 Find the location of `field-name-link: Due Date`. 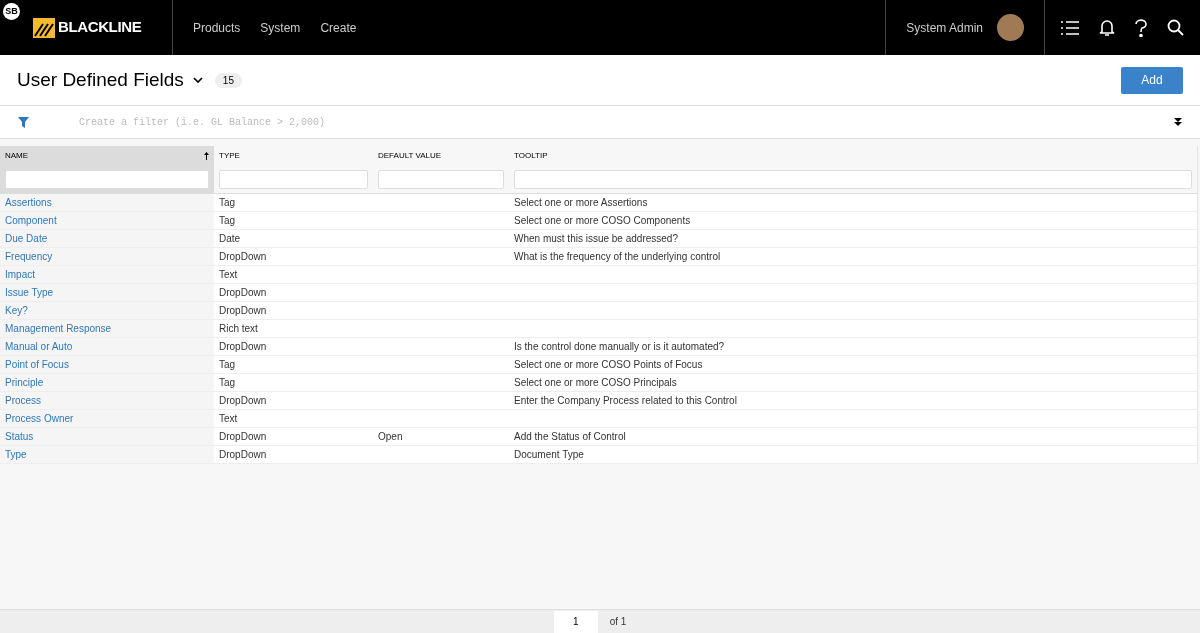

field-name-link: Due Date is located at coordinates (26, 238).